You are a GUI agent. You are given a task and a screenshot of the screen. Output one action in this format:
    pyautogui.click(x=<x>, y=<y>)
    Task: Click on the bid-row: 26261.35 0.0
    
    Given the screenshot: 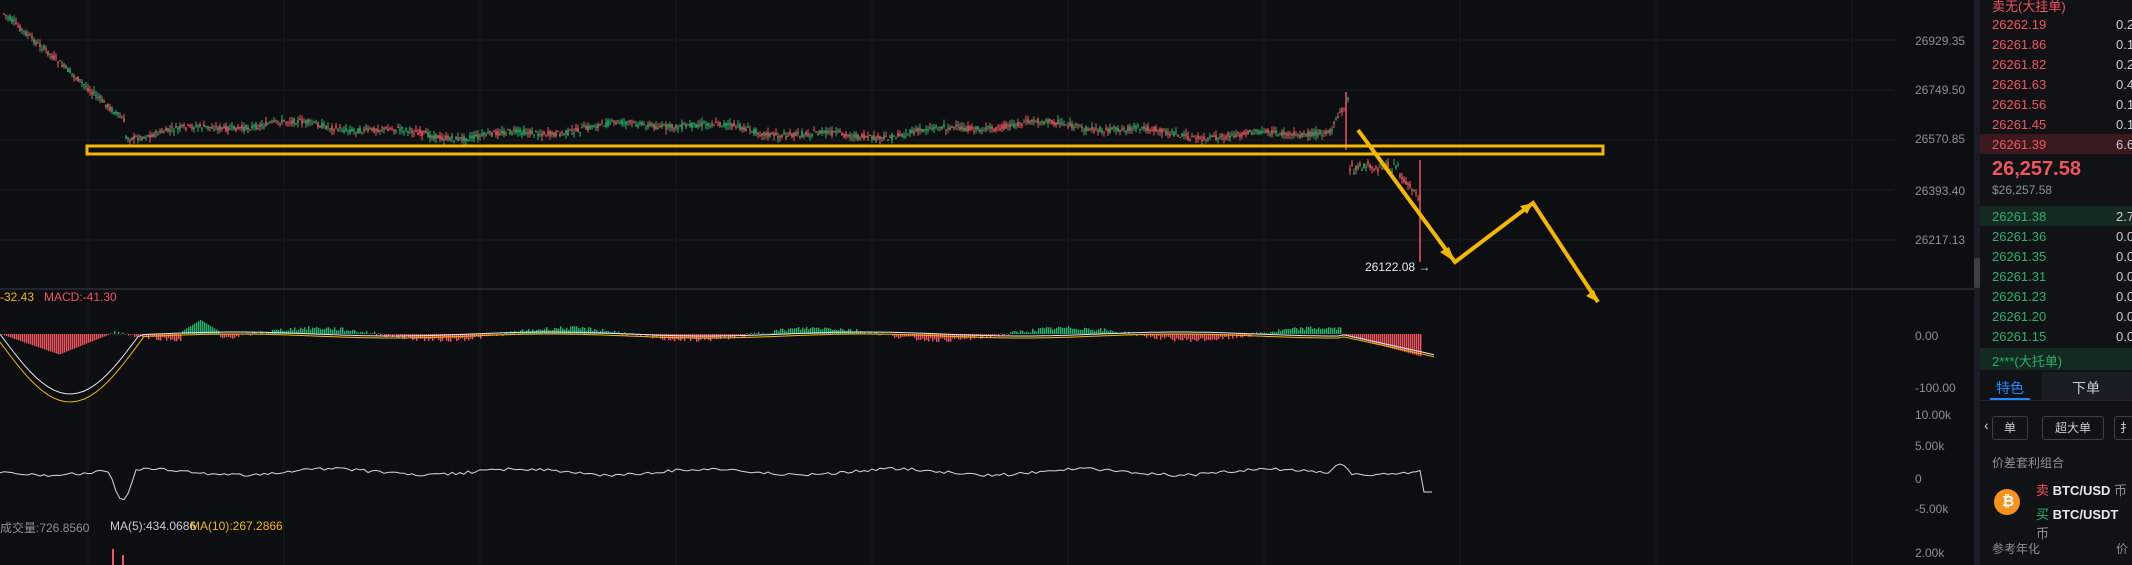 What is the action you would take?
    pyautogui.click(x=2056, y=256)
    